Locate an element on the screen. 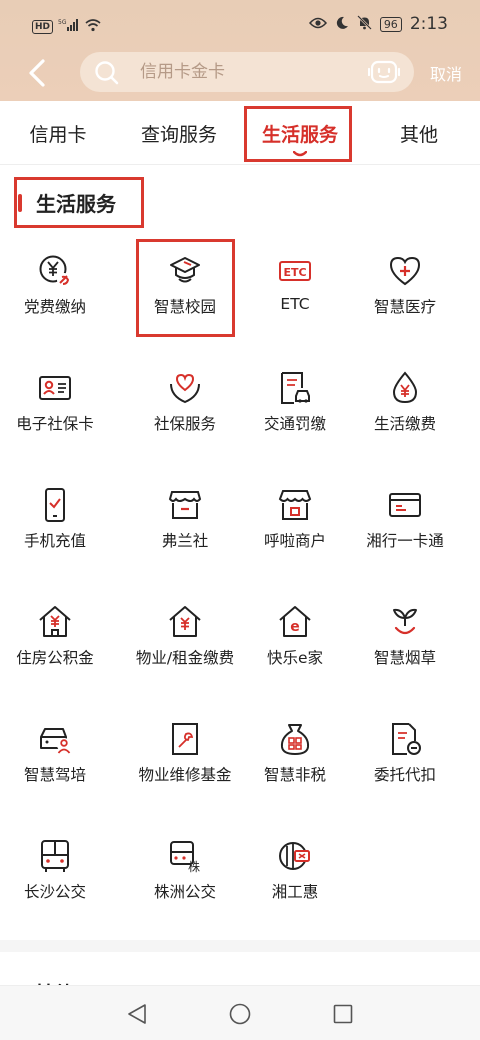 This screenshot has width=480, height=1040. back-button is located at coordinates (37, 73).